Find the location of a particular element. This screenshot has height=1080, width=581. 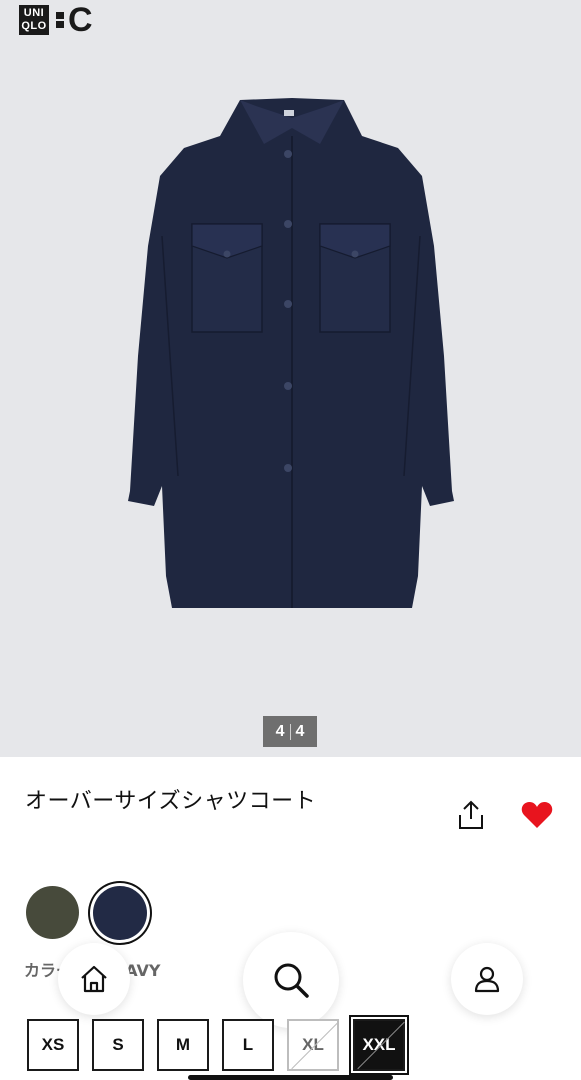

user-icon is located at coordinates (487, 979).